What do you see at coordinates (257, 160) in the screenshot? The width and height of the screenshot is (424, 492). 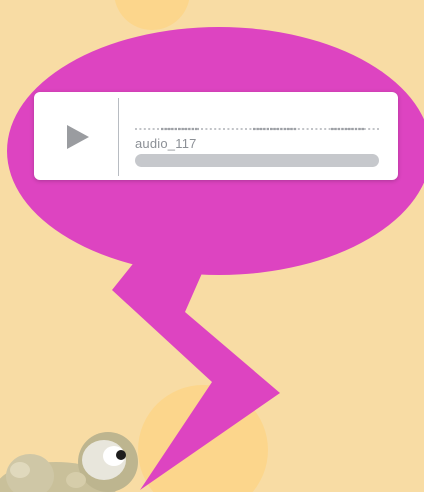 I see `progress-bar` at bounding box center [257, 160].